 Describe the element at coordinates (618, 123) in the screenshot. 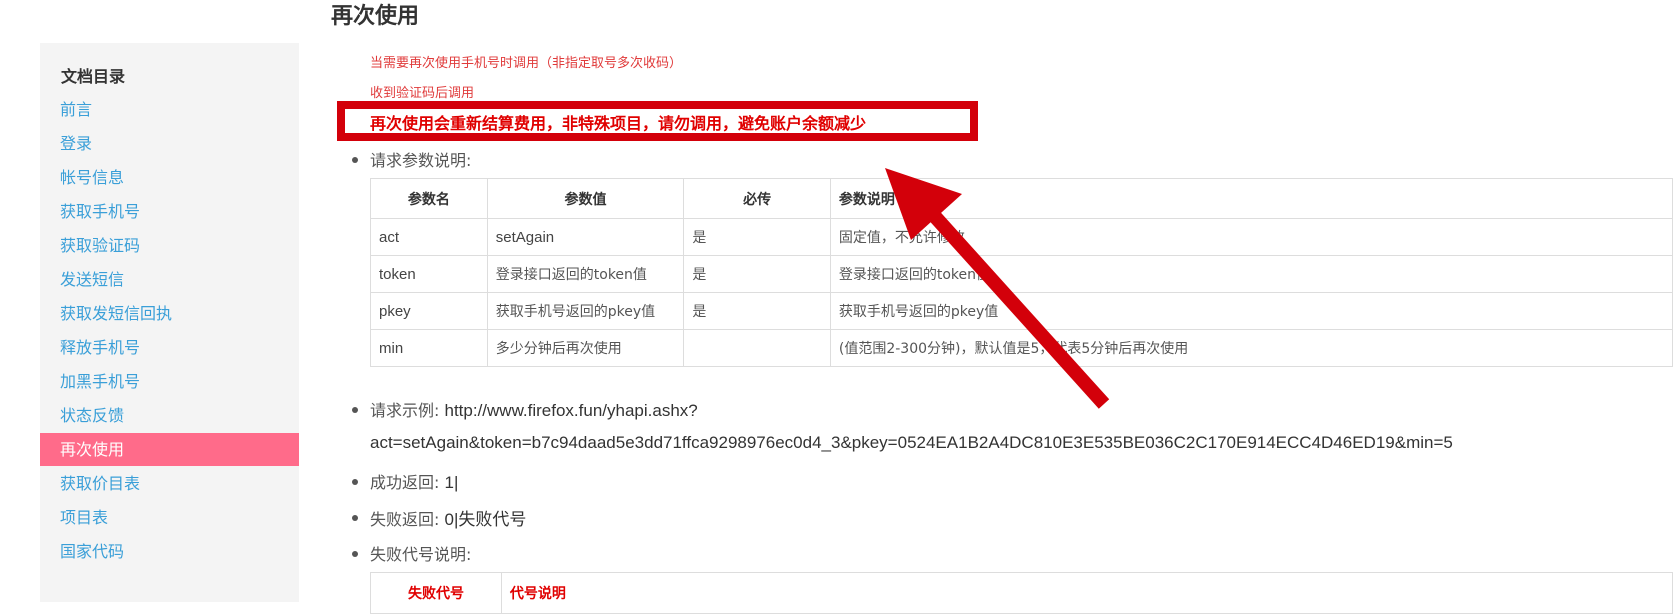

I see `warning-text: 再次使用会重新结算费用，非特殊项目，请勿调用，避免账户余额减少` at that location.